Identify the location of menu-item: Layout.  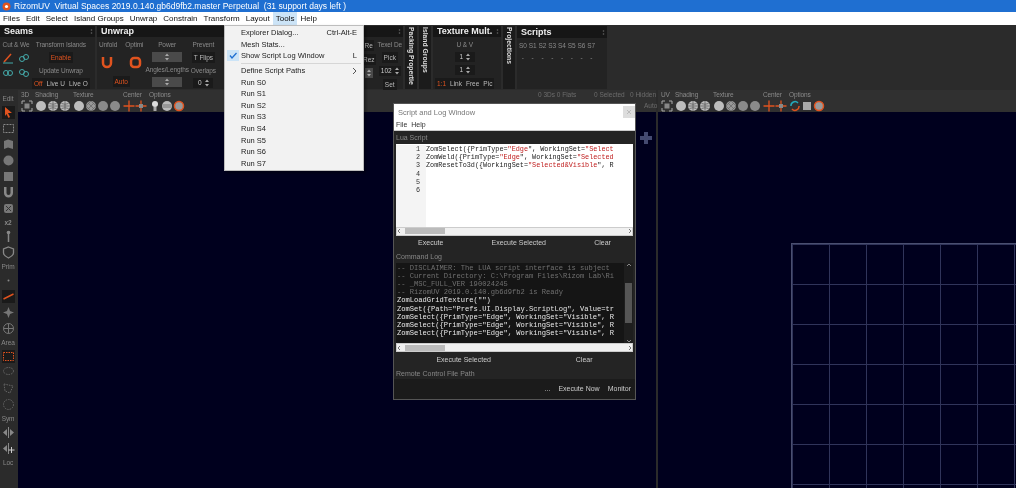
(257, 18).